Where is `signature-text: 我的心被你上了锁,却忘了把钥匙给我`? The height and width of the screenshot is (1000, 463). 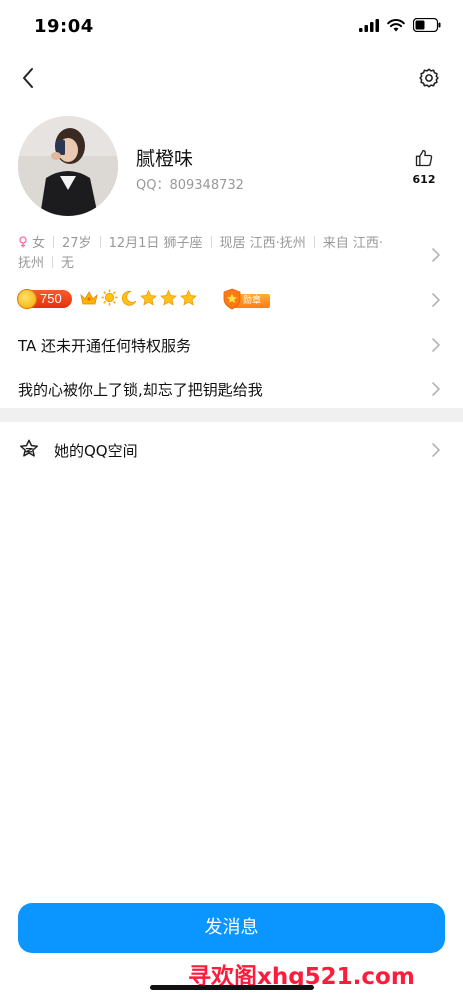
signature-text: 我的心被你上了锁,却忘了把钥匙给我 is located at coordinates (140, 390).